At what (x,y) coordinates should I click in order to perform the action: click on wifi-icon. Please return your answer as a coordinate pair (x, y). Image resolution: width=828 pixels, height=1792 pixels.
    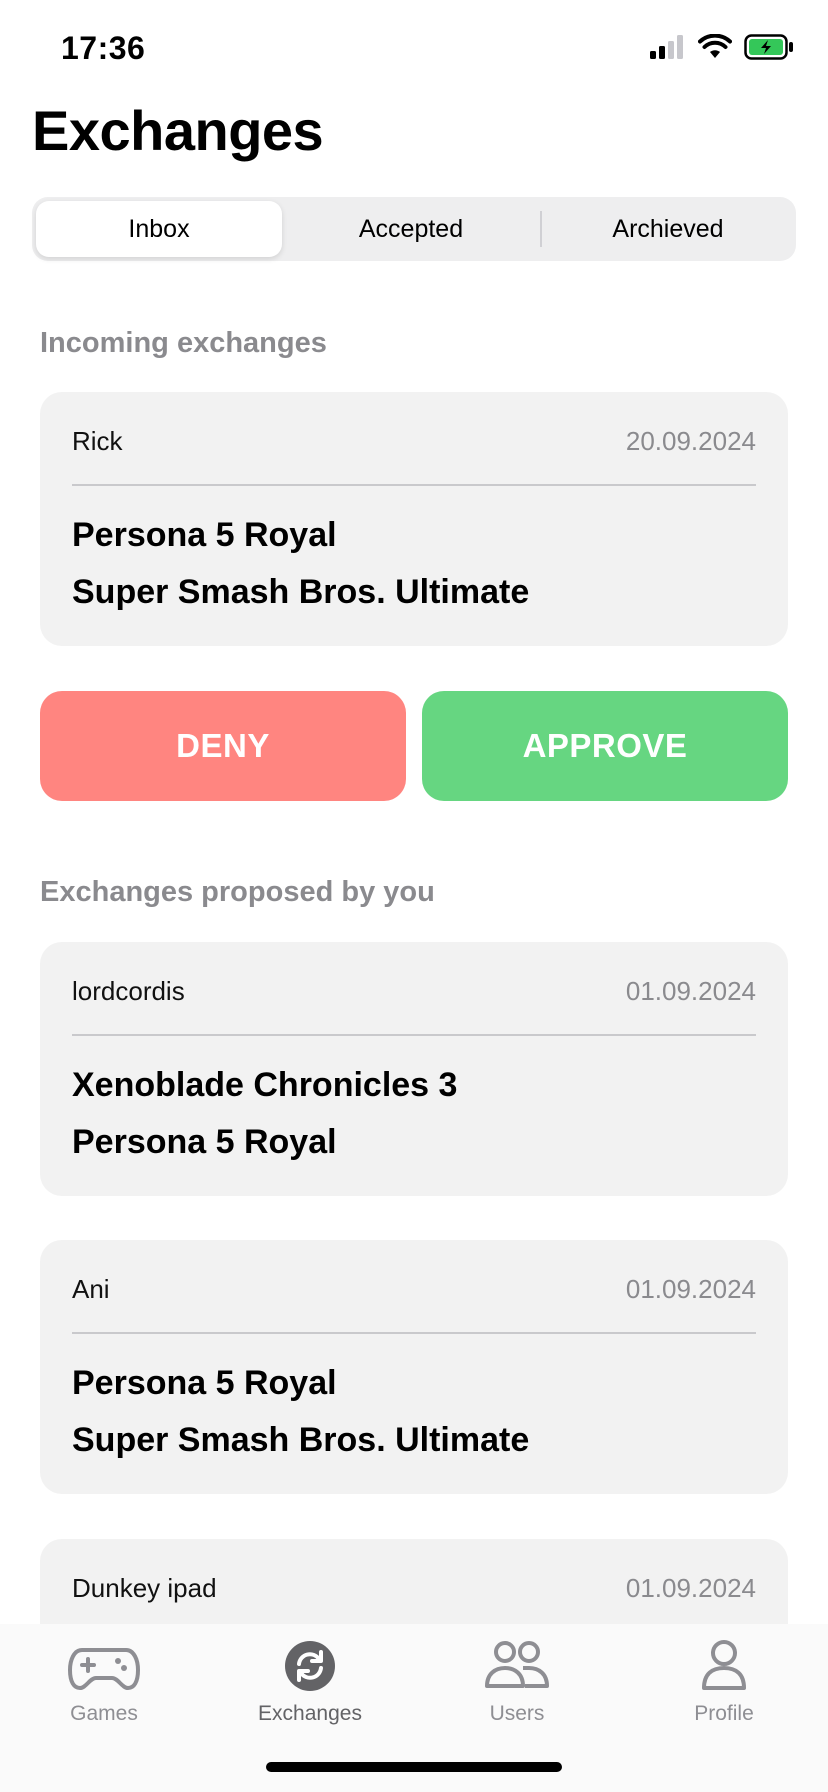
    Looking at the image, I should click on (715, 46).